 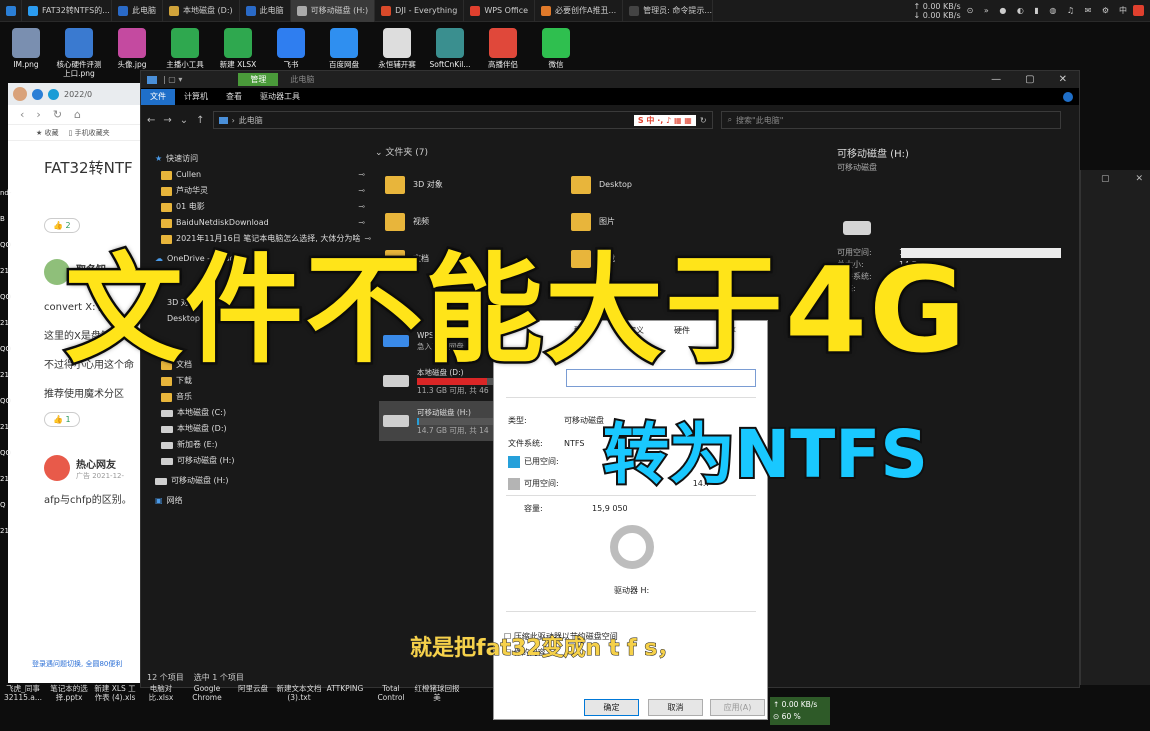 I want to click on folder-item: 3D 对象, so click(x=443, y=184).